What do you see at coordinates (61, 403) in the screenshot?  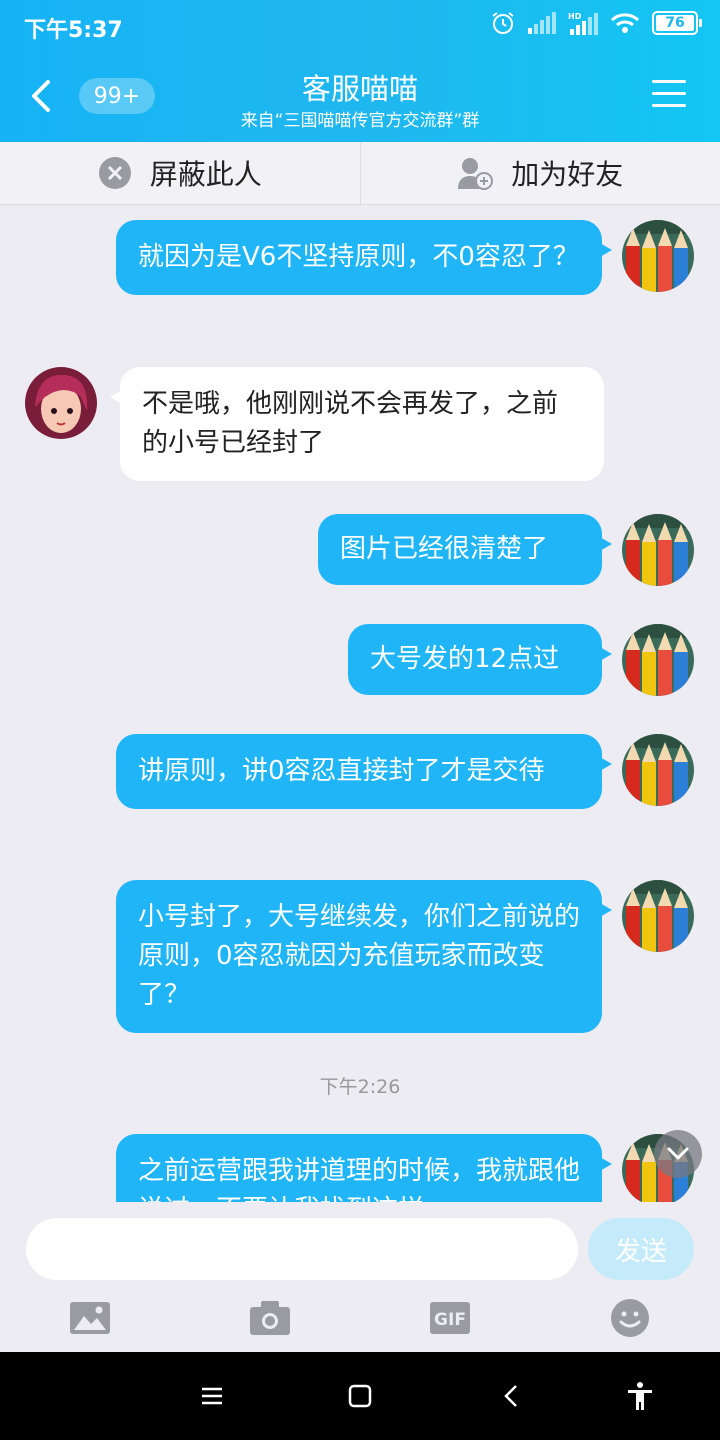 I see `other-avatar` at bounding box center [61, 403].